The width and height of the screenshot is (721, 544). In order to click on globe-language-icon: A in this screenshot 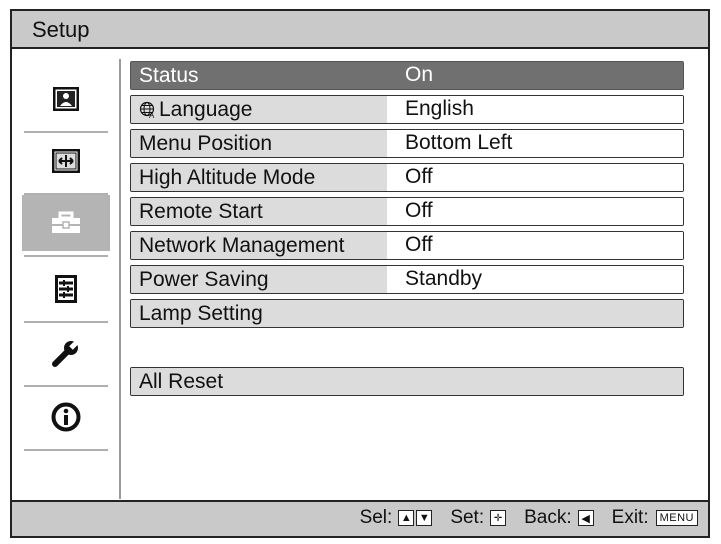, I will do `click(148, 110)`.